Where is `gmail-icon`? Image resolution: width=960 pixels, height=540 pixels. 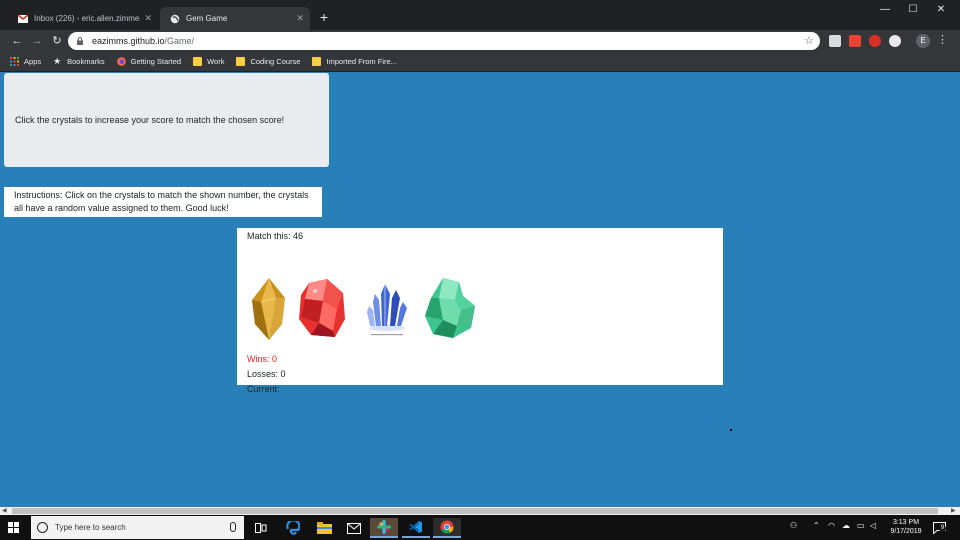
gmail-icon is located at coordinates (23, 18).